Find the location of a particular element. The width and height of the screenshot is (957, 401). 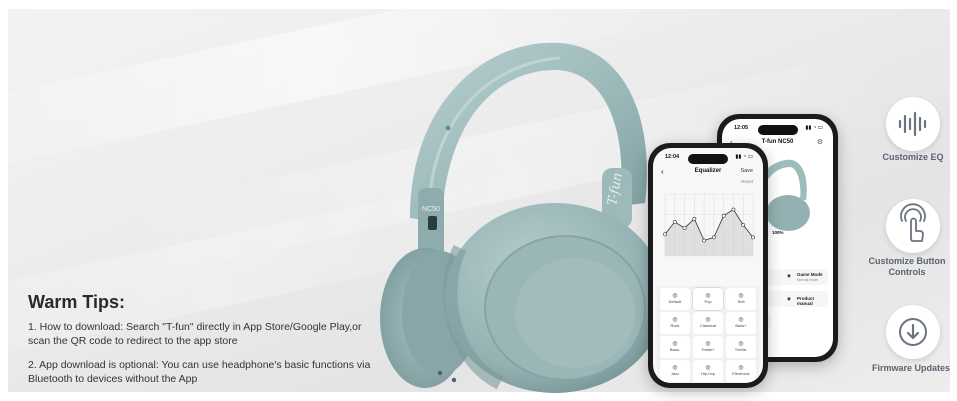

preset-button: ◎ Treble+ is located at coordinates (708, 347).